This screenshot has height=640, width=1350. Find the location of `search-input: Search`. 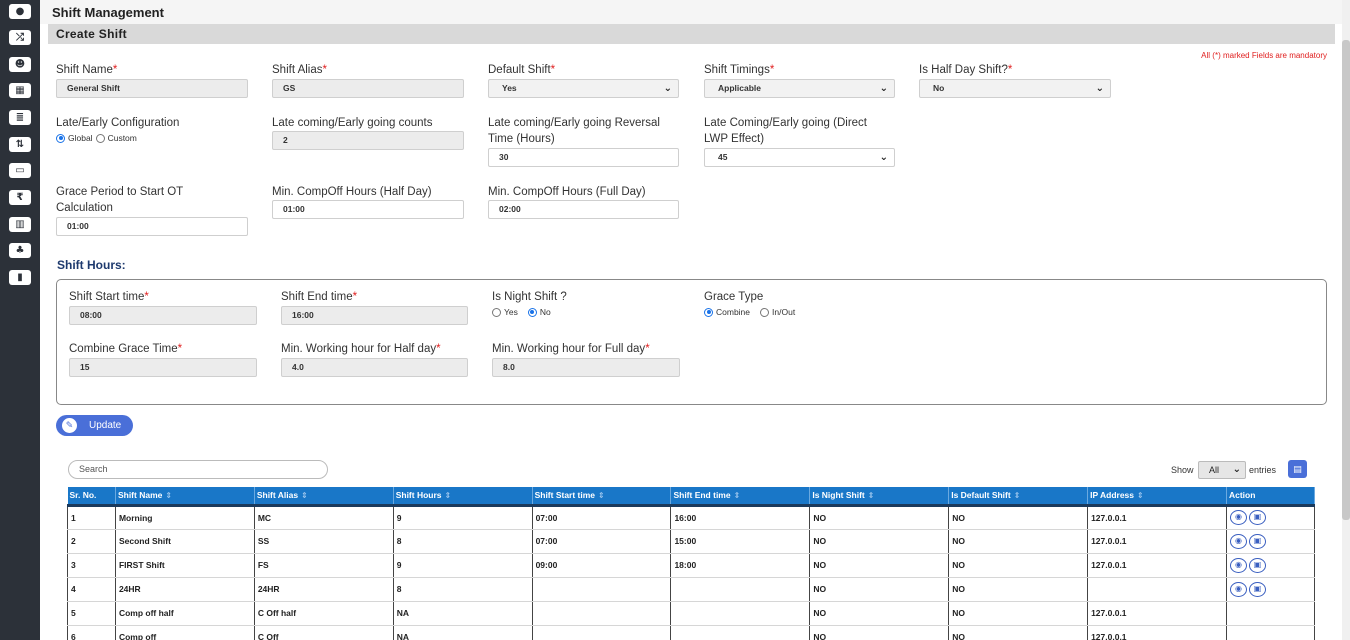

search-input: Search is located at coordinates (198, 469).